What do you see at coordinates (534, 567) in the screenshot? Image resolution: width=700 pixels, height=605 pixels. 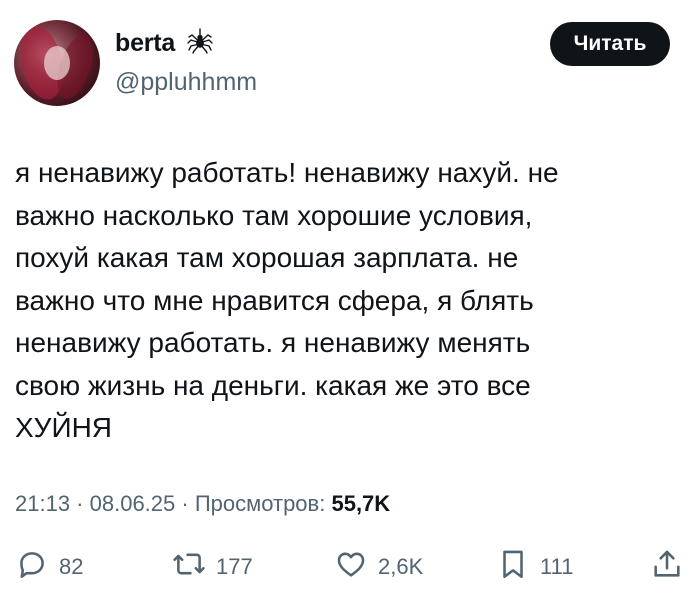 I see `bookmark-button: 111` at bounding box center [534, 567].